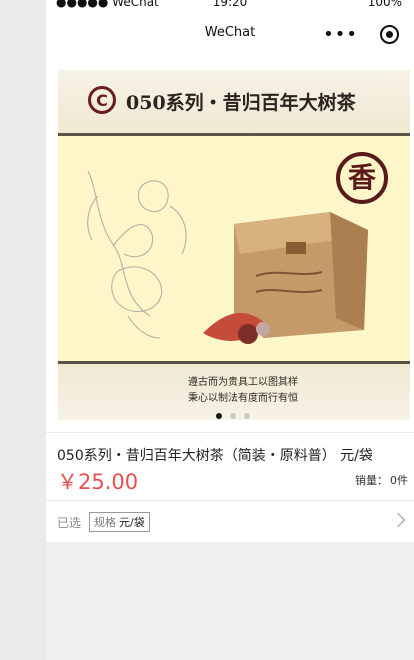  Describe the element at coordinates (243, 398) in the screenshot. I see `banner-caption-line-2: 秉心以制法有度而行有恒` at that location.